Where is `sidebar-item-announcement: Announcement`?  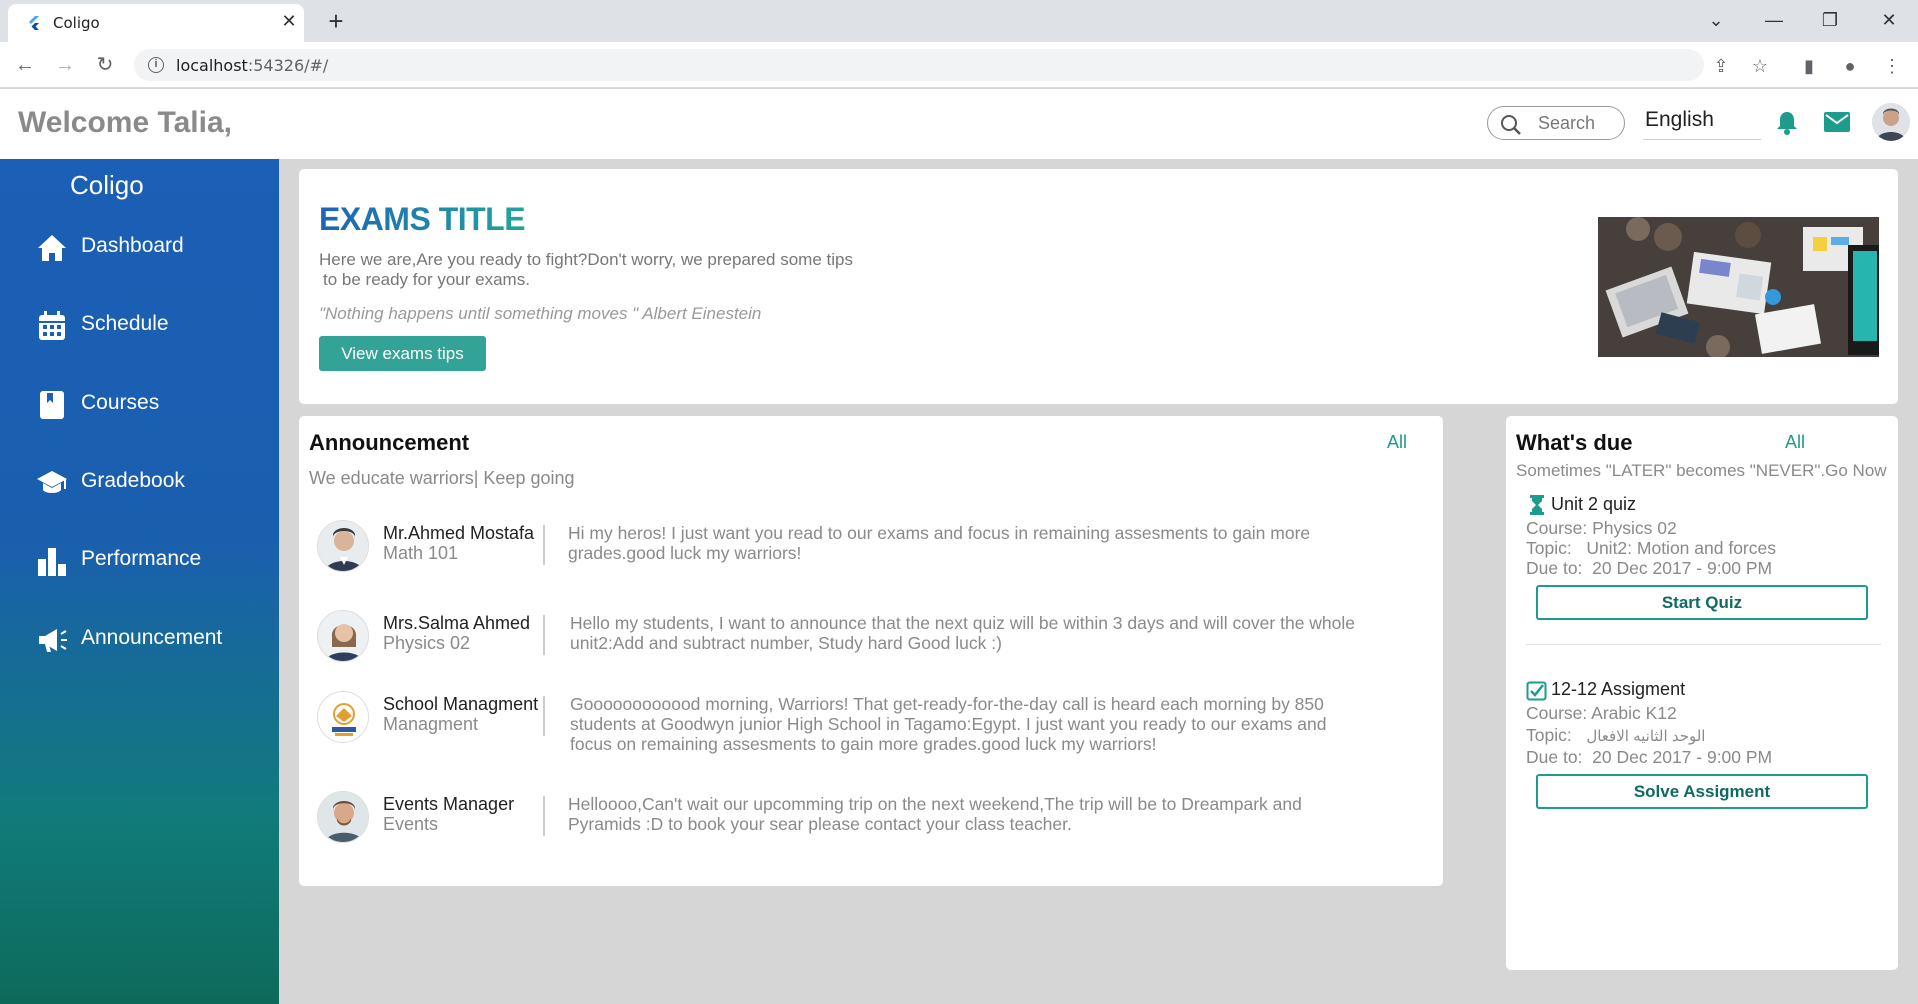 sidebar-item-announcement: Announcement is located at coordinates (139, 639).